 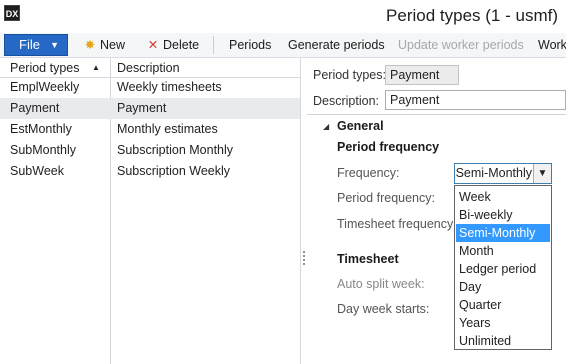 I want to click on timesheet-group-title: Timesheet, so click(x=368, y=259).